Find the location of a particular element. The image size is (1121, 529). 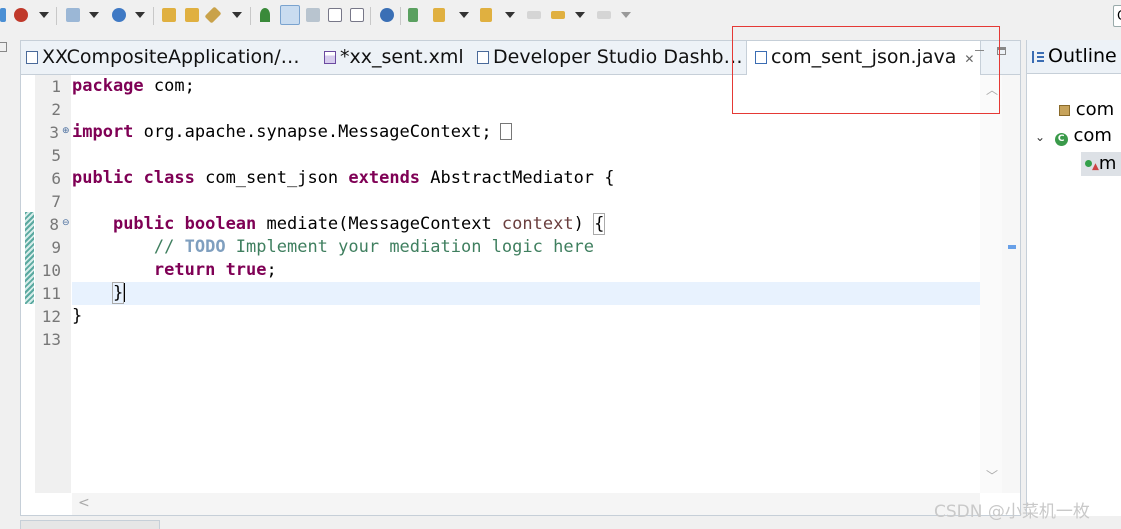

next-annotation-dropdown-icon is located at coordinates (464, 15).